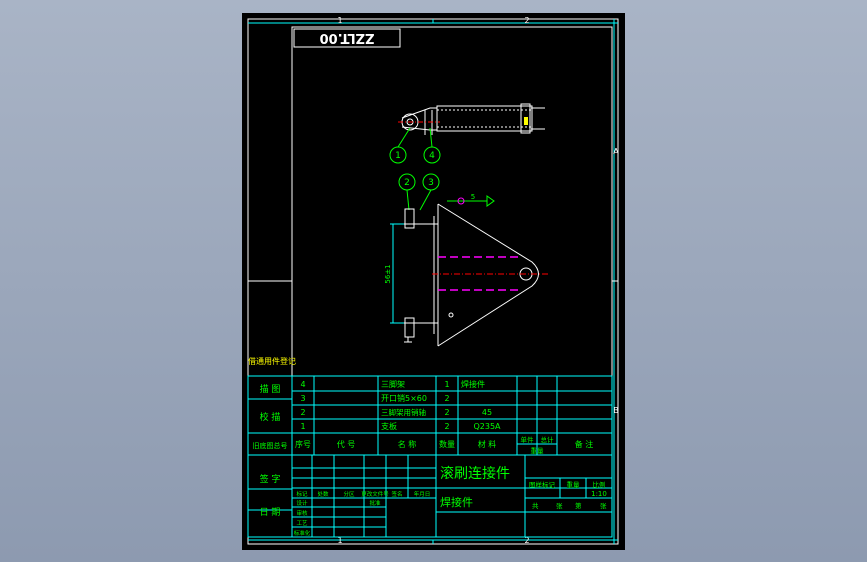  Describe the element at coordinates (578, 505) in the screenshot. I see `sheet-no-label: 第` at that location.